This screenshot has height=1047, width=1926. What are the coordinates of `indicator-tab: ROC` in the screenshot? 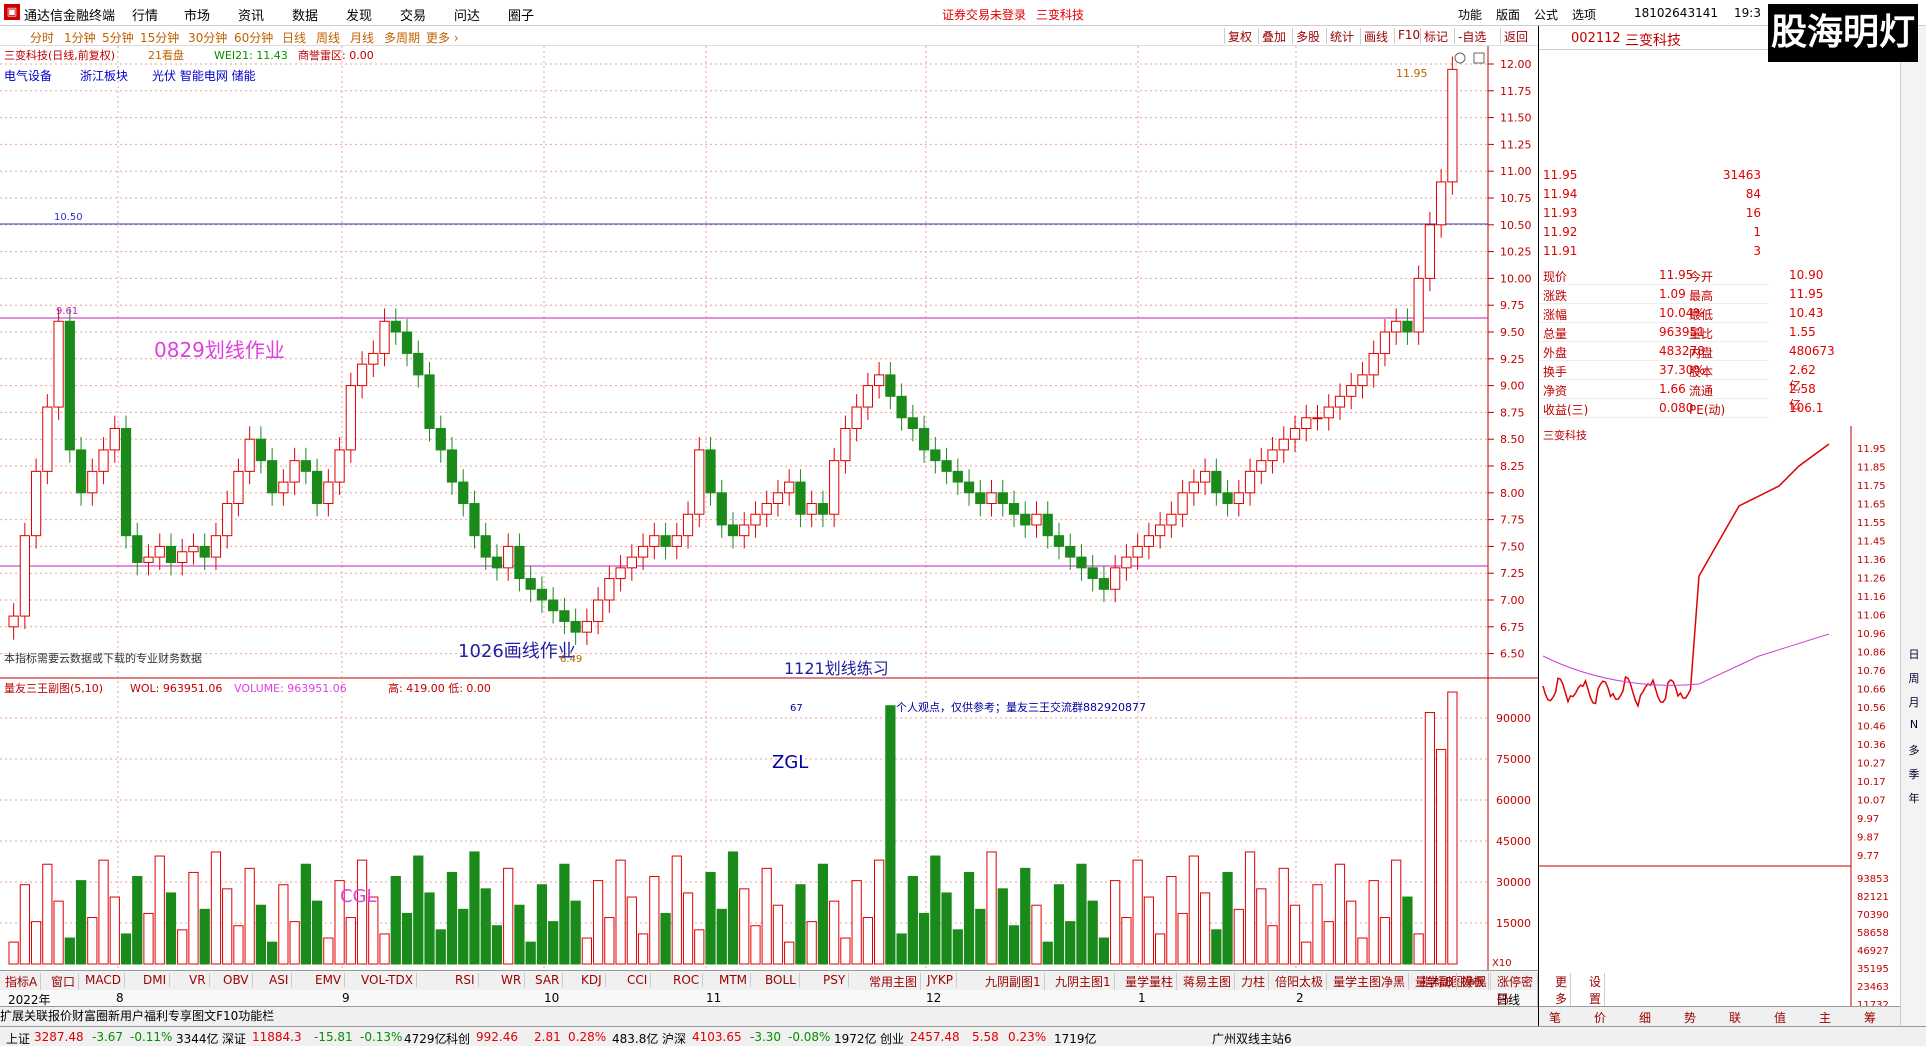 It's located at (687, 980).